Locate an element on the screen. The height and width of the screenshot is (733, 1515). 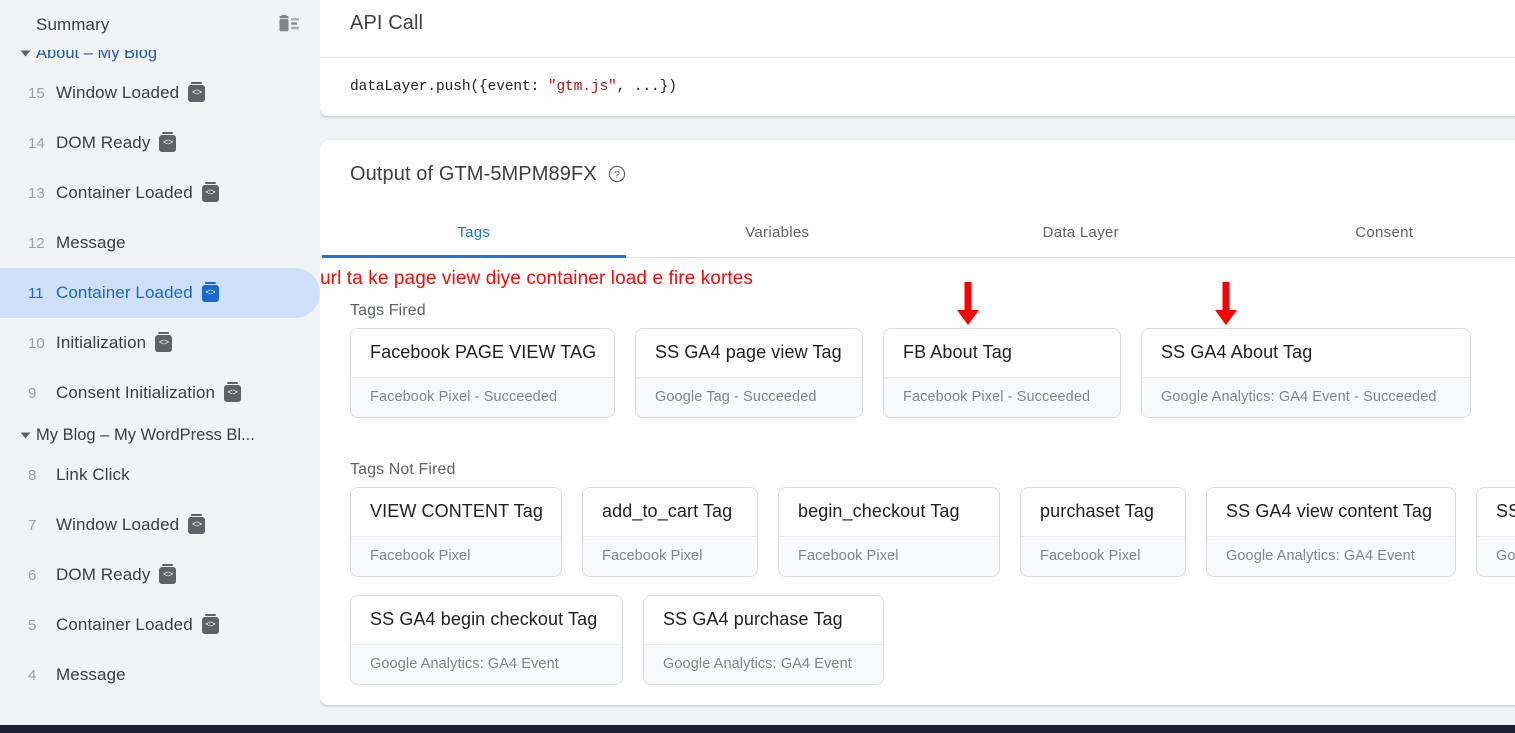
sidebar-event-item: 10 Initialization <> is located at coordinates (160, 343).